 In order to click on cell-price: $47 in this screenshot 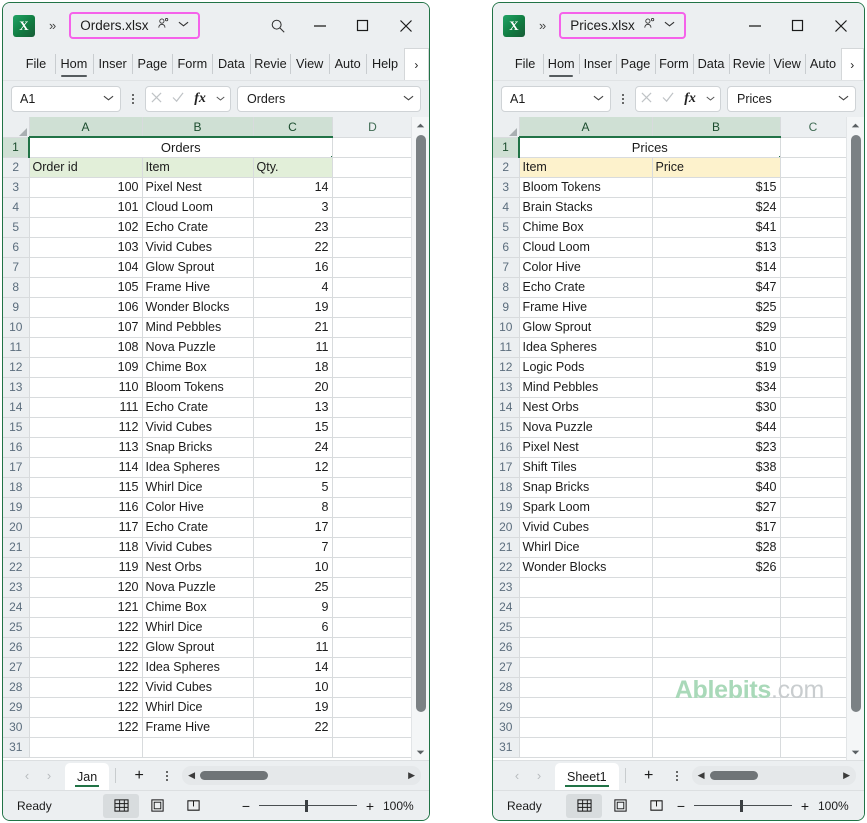, I will do `click(716, 287)`.